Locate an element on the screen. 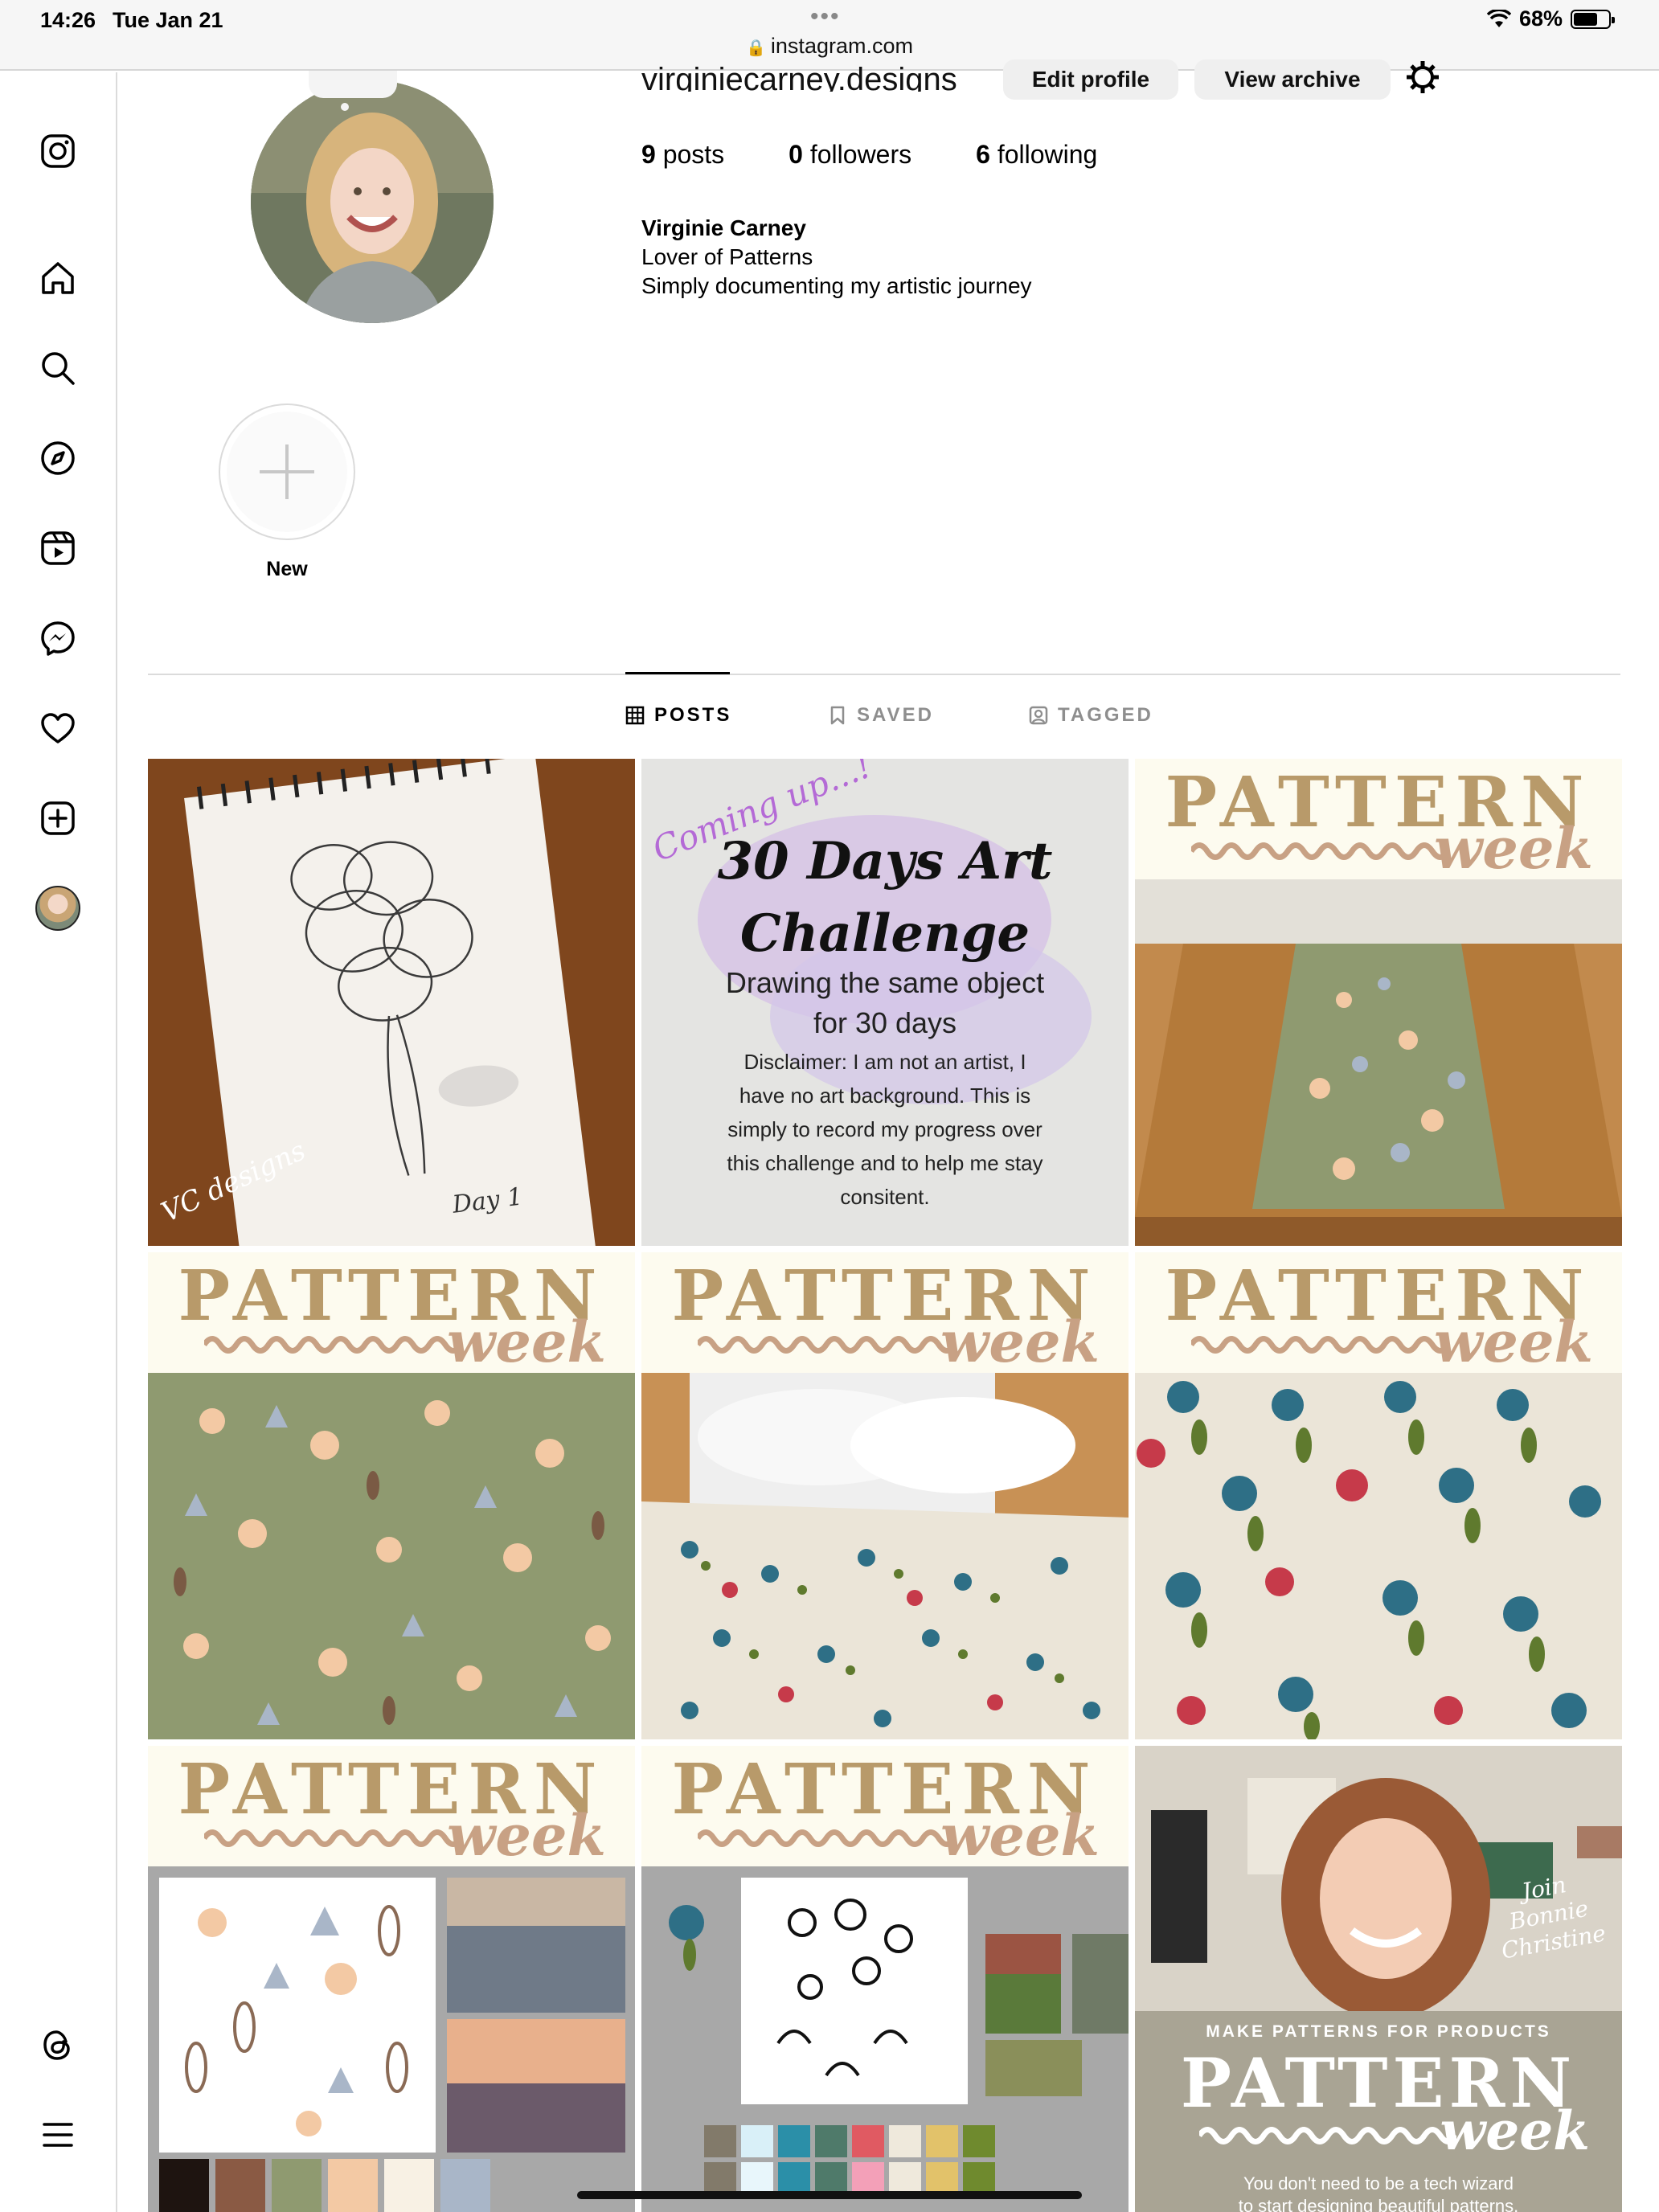 The height and width of the screenshot is (2212, 1659). grid-icon is located at coordinates (635, 715).